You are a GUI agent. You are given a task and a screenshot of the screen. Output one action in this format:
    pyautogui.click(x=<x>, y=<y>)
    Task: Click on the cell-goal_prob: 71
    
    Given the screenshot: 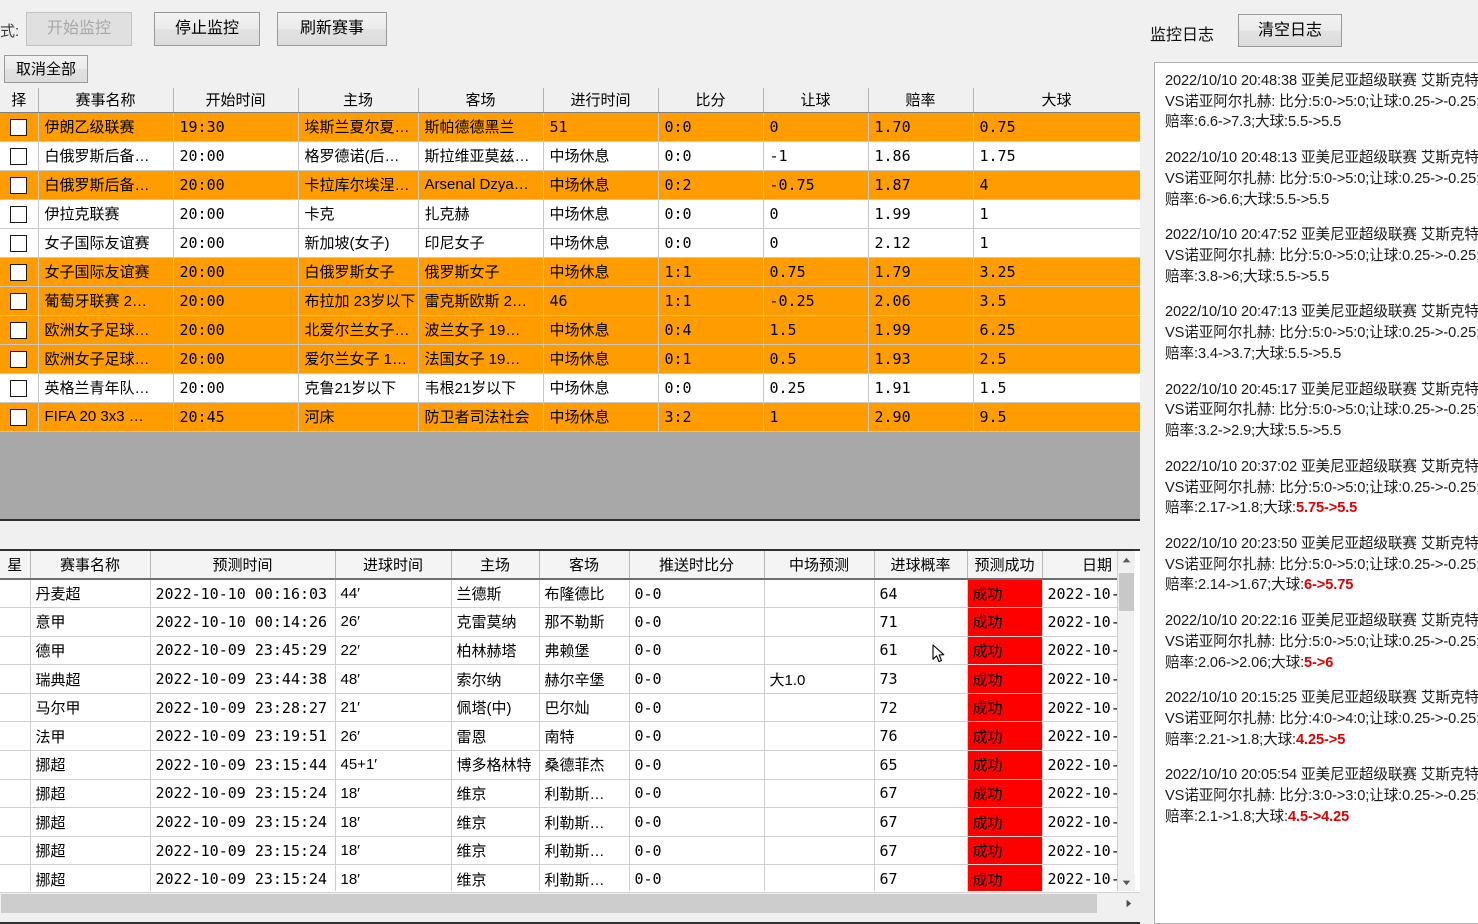 What is the action you would take?
    pyautogui.click(x=921, y=622)
    